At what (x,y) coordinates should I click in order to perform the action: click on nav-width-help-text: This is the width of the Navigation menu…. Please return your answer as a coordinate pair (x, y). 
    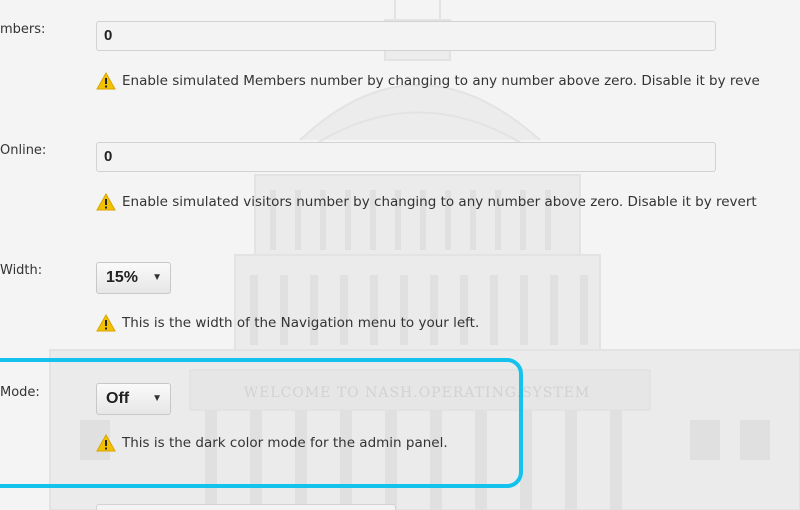
    Looking at the image, I should click on (301, 323).